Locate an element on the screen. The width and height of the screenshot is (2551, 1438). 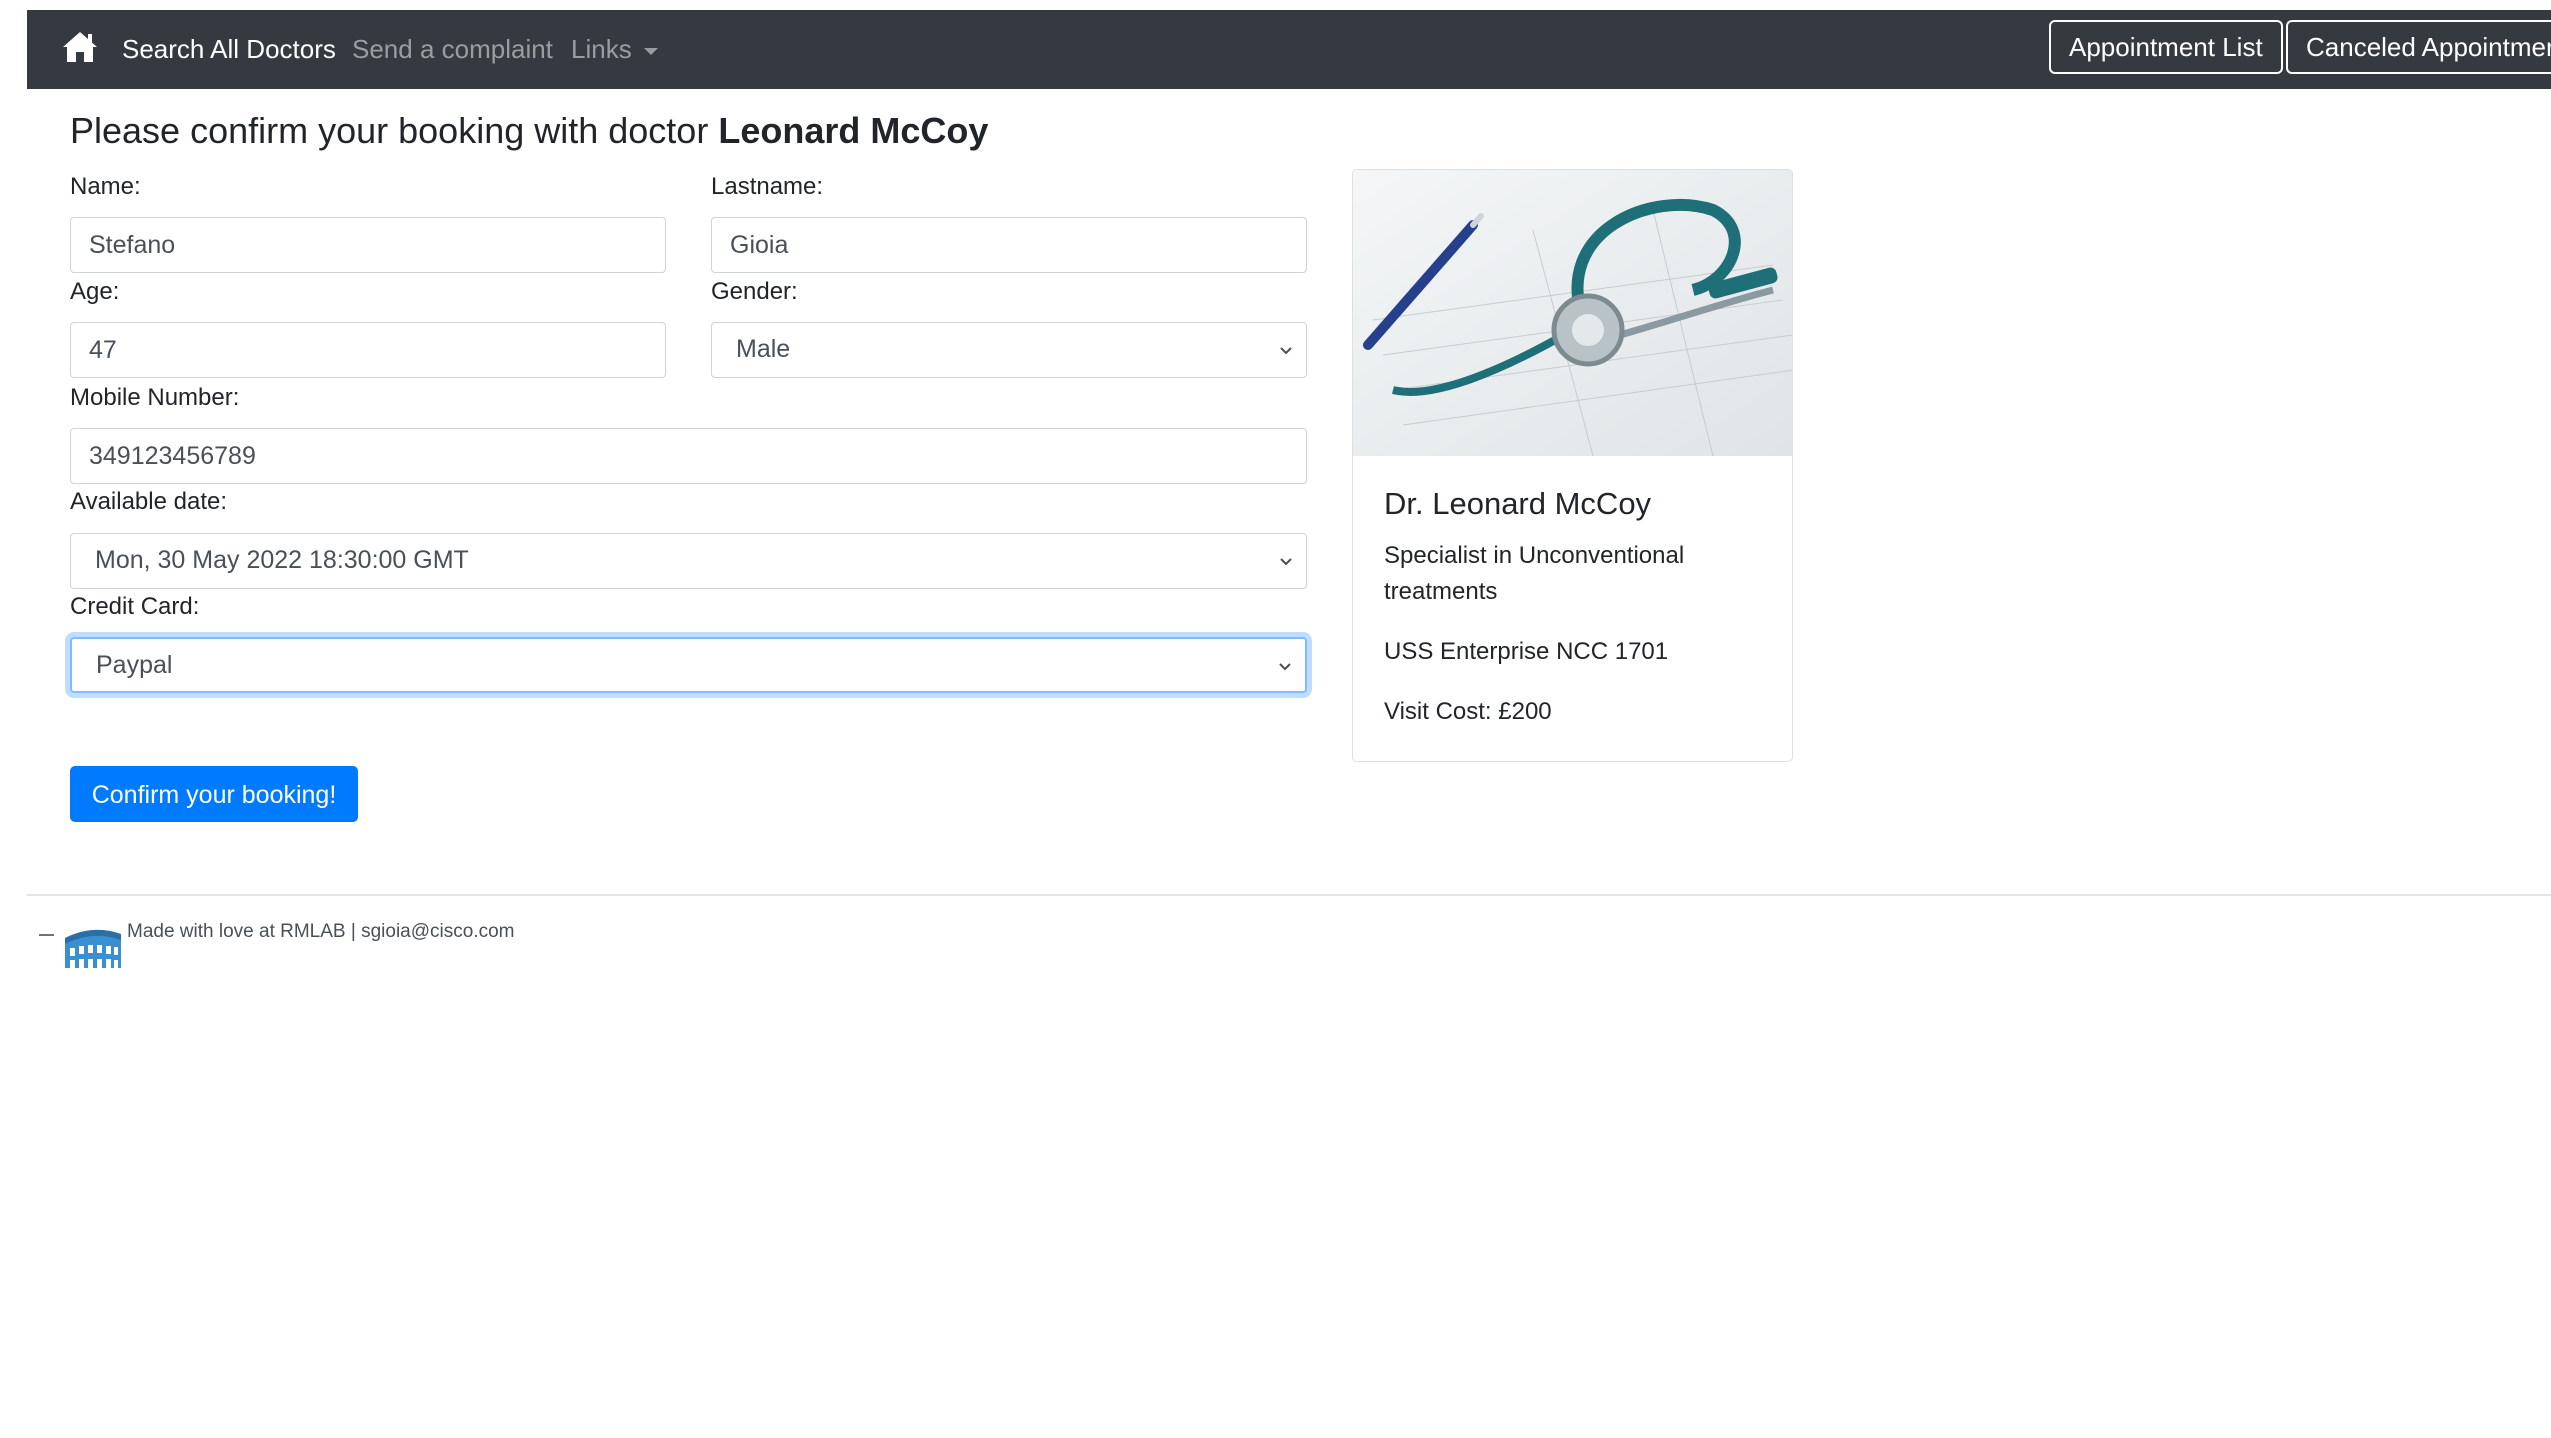
footer-divider is located at coordinates (1289, 895).